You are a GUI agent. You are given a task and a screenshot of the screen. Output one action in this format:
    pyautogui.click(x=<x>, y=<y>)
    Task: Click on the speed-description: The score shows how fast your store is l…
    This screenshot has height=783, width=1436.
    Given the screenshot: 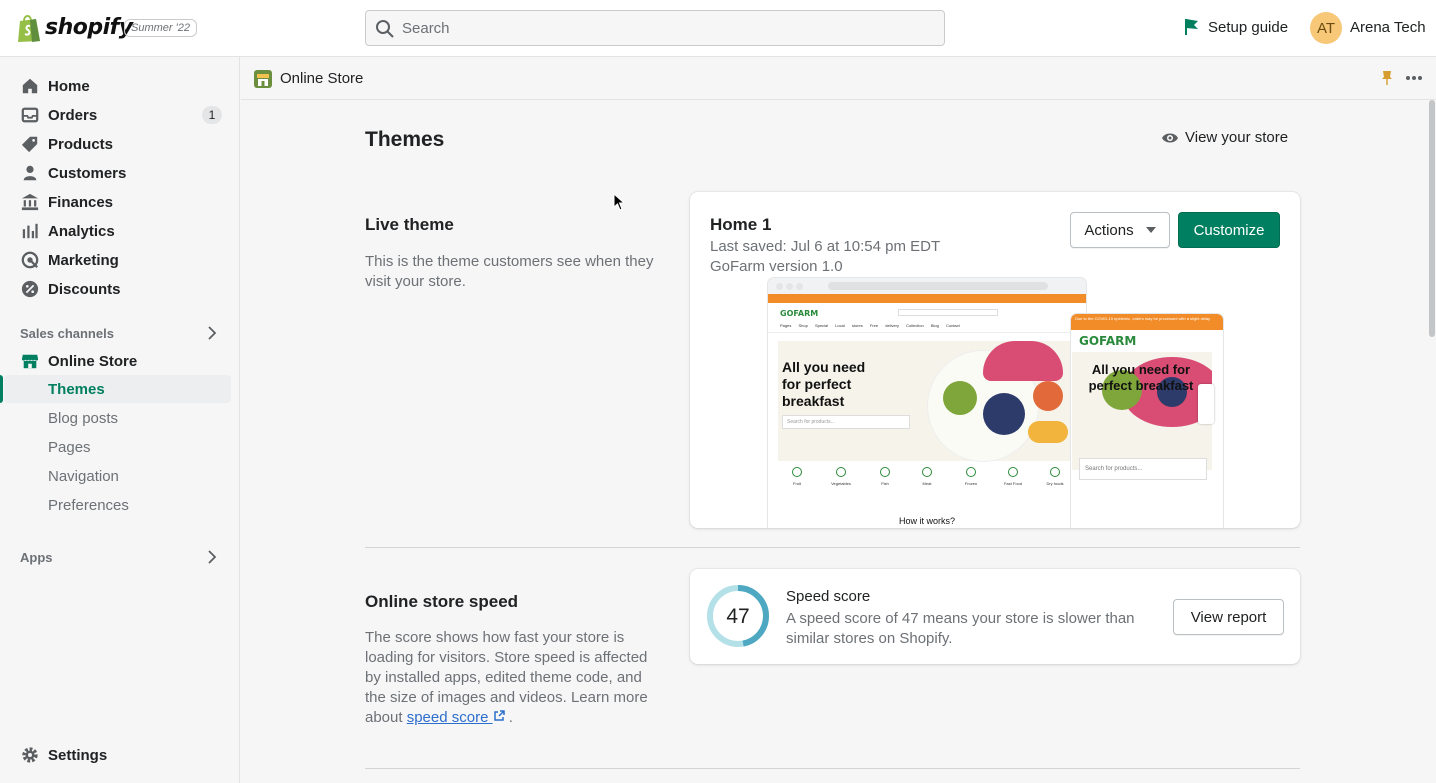 What is the action you would take?
    pyautogui.click(x=510, y=678)
    